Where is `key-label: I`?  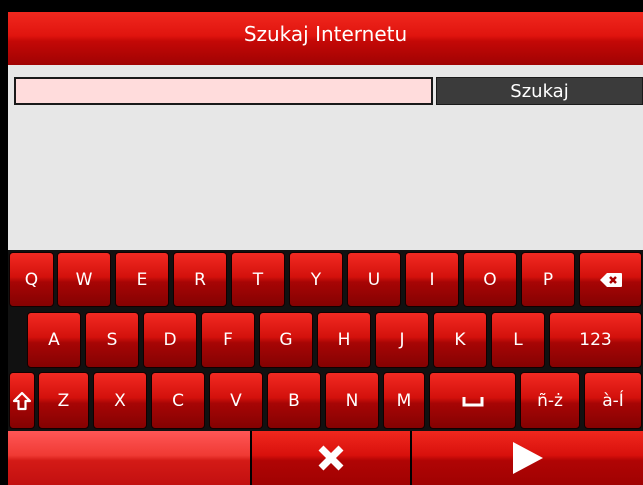 key-label: I is located at coordinates (432, 279).